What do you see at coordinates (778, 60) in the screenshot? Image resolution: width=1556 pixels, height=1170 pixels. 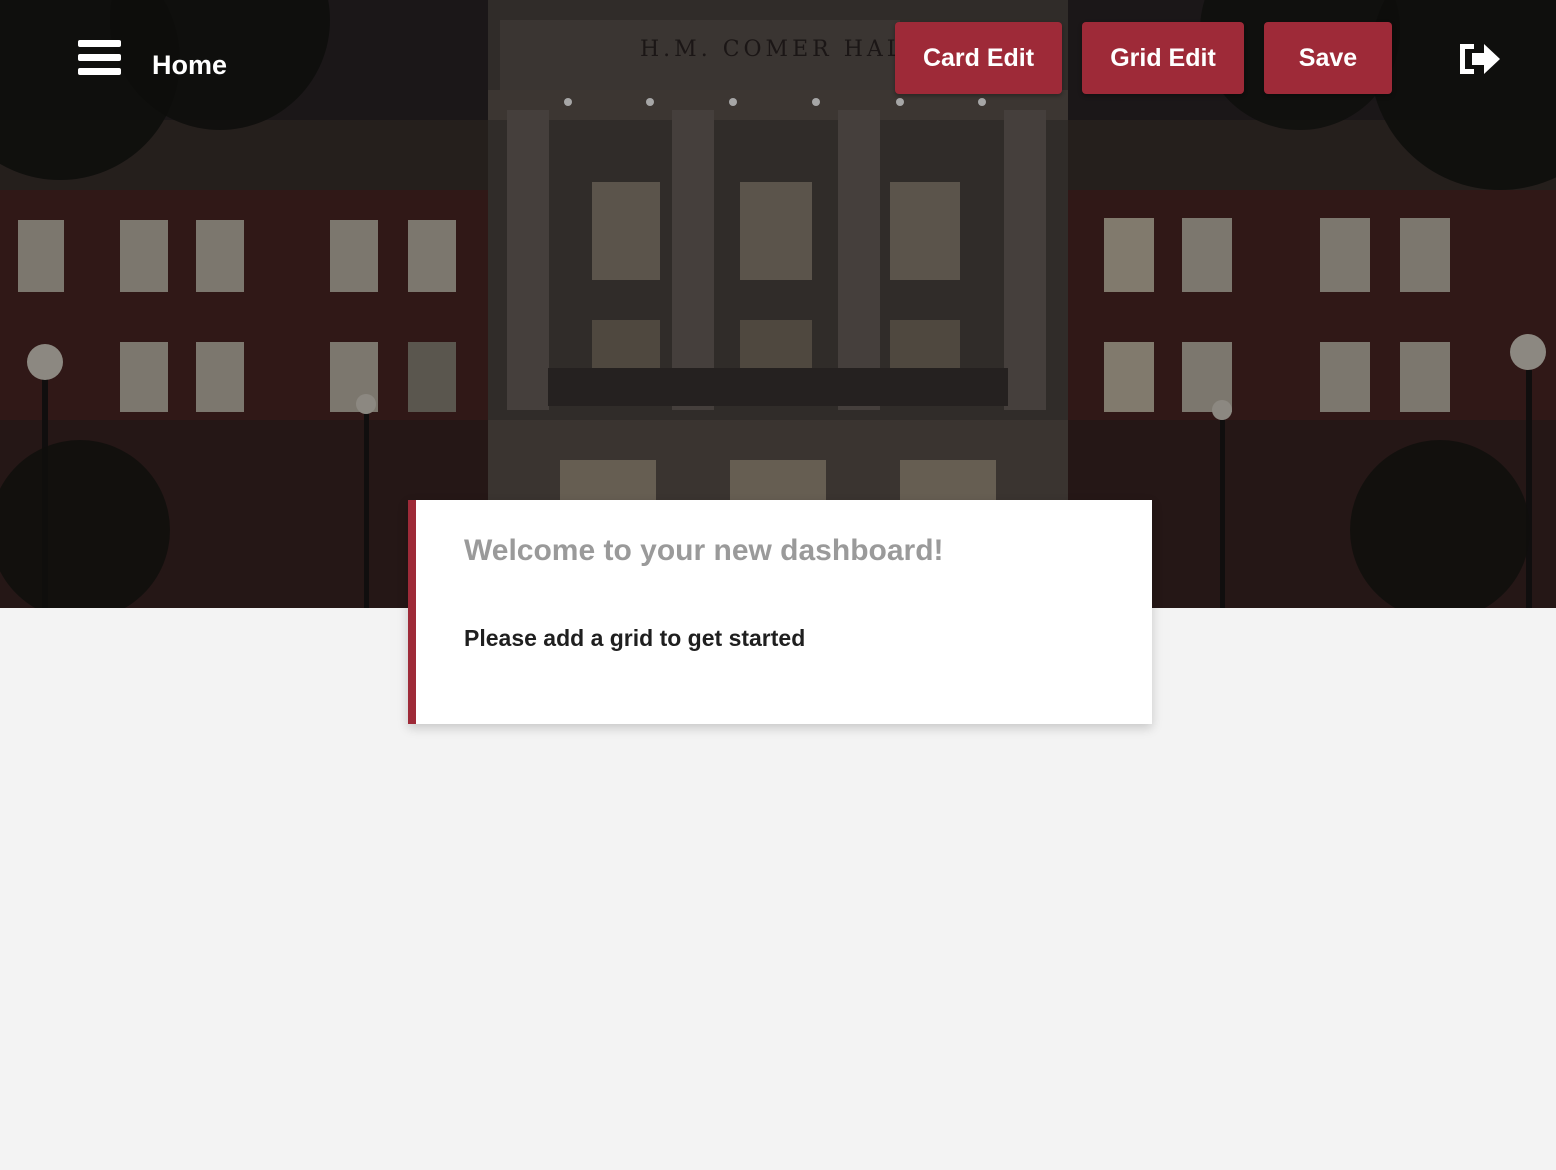 I see `top-navigation-bar: Home Card Edit Grid Edit Save` at bounding box center [778, 60].